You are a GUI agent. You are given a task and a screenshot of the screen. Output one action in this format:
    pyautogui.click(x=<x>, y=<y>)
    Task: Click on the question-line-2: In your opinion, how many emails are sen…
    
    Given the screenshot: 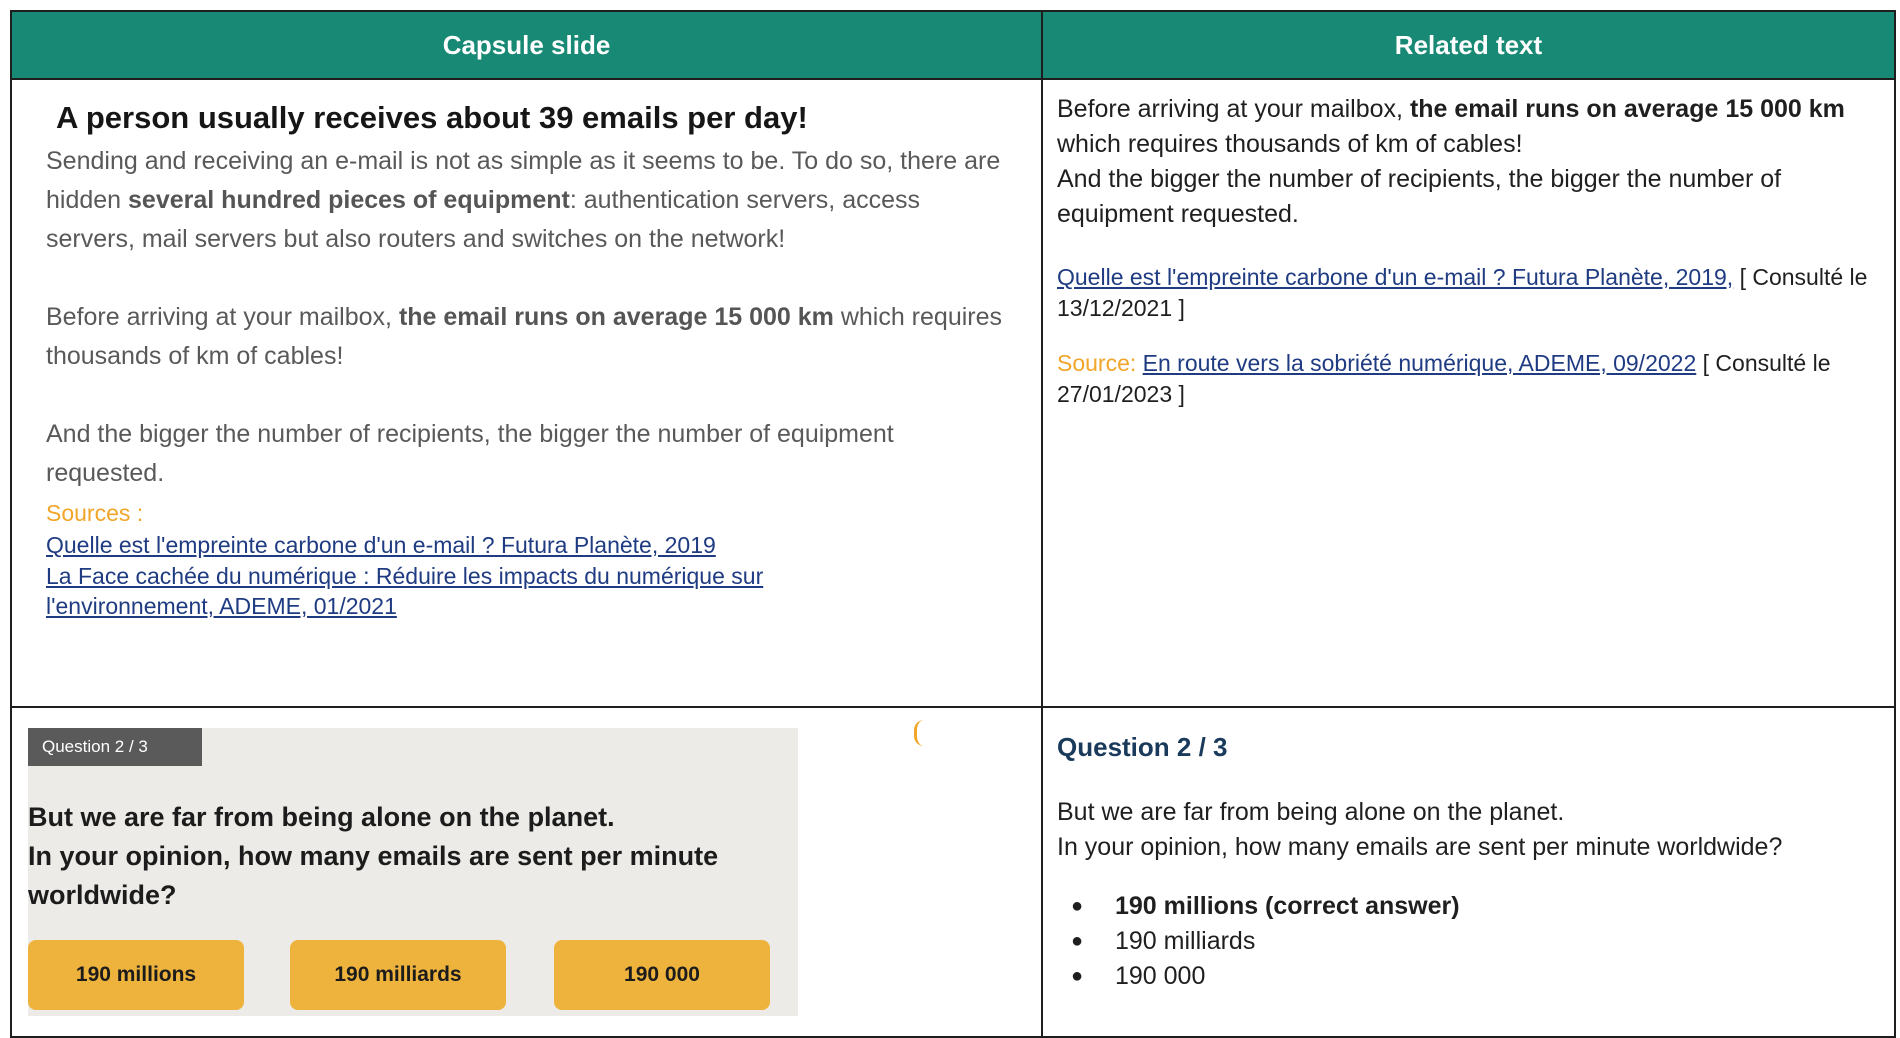 What is the action you would take?
    pyautogui.click(x=1420, y=847)
    